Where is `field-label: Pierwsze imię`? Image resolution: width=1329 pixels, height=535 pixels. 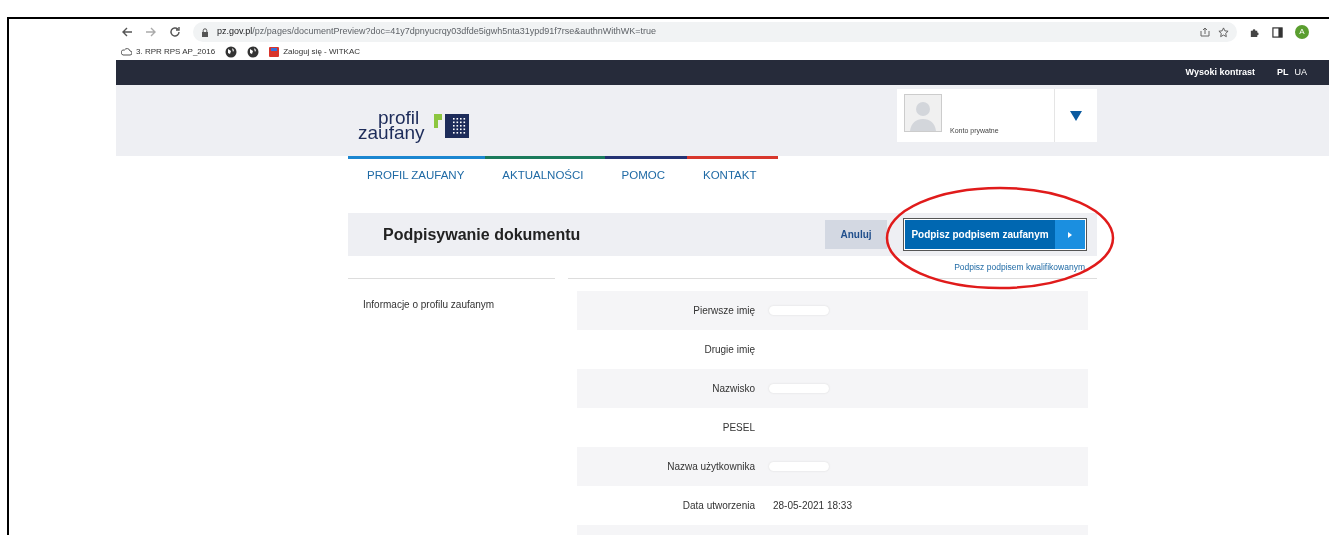
field-label: Pierwsze imię is located at coordinates (723, 311).